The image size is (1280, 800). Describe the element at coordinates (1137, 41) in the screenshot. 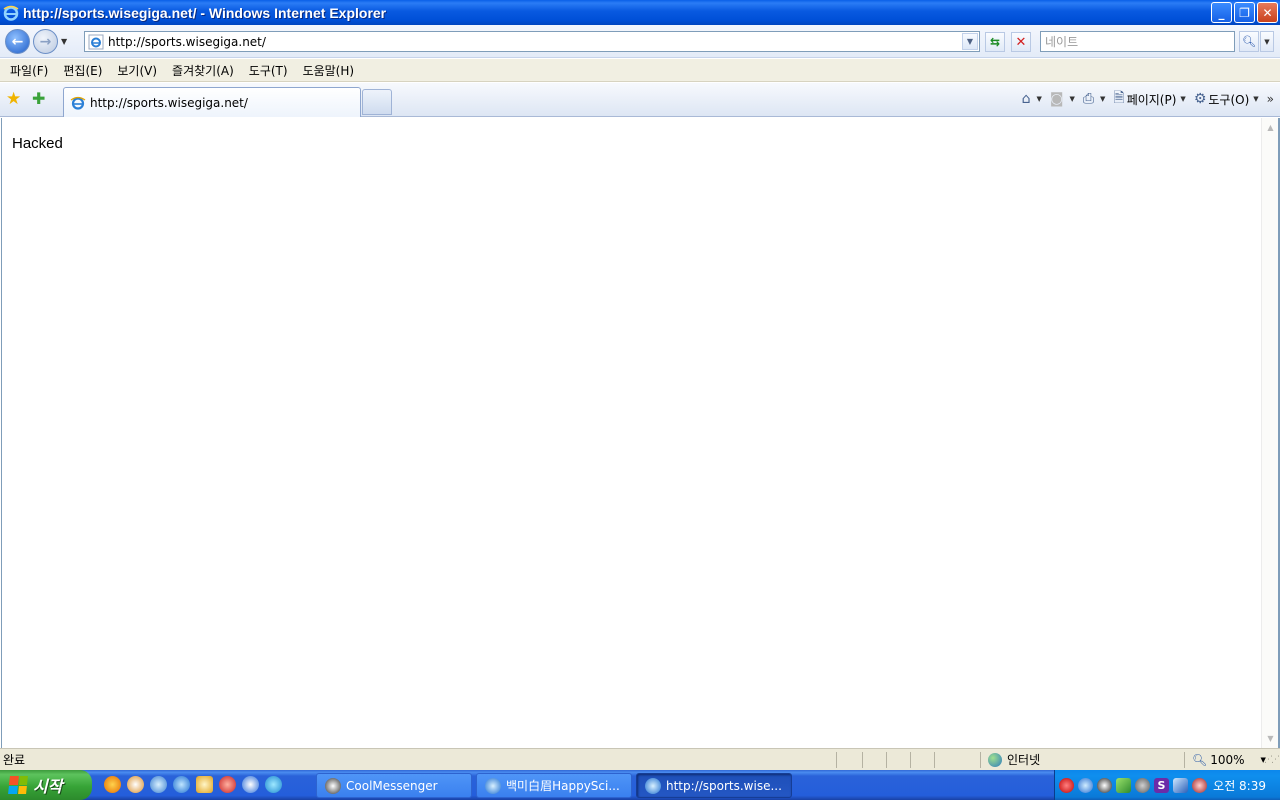

I see `search-input: 네이트` at that location.